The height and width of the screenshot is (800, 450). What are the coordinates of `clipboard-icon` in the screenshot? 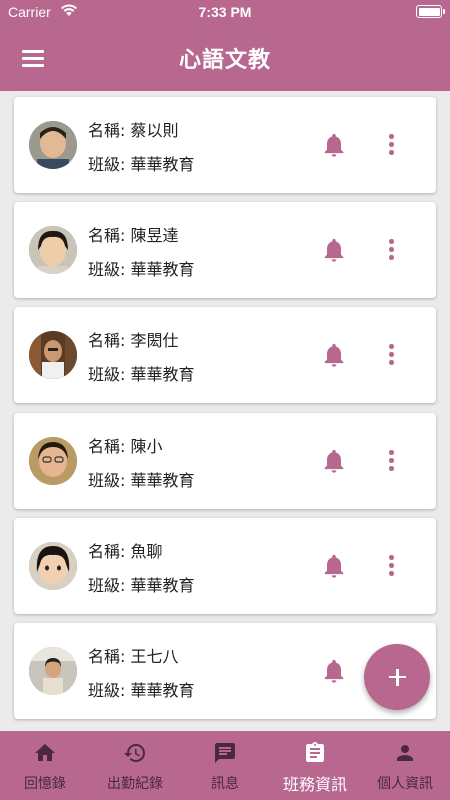 It's located at (315, 752).